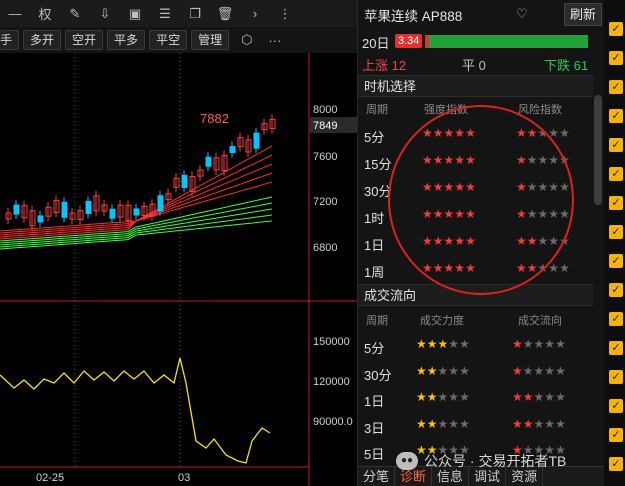 The height and width of the screenshot is (486, 625). I want to click on delete-icon: 🗑, so click(225, 13).